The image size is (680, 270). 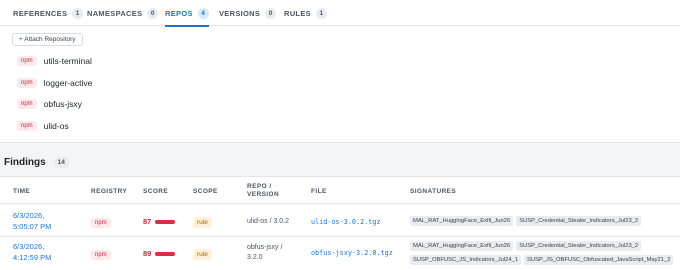 I want to click on repo-version-cell: ulid-os / 3.0.2, so click(x=268, y=222).